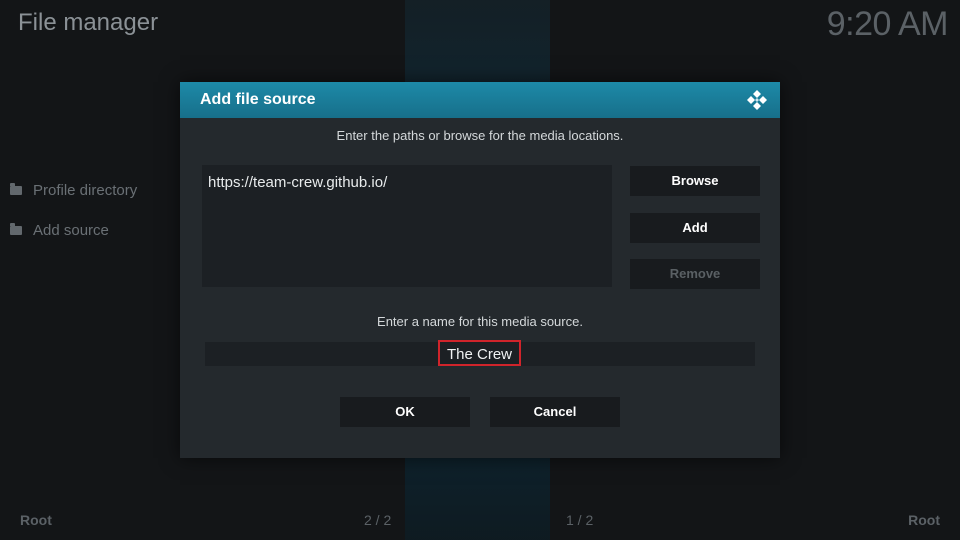 The width and height of the screenshot is (960, 540). What do you see at coordinates (407, 226) in the screenshot?
I see `path-list: https://team-crew.github.io/` at bounding box center [407, 226].